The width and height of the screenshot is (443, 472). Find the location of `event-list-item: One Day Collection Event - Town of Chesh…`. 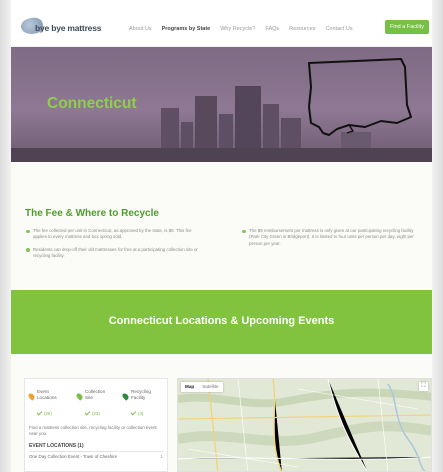

event-list-item: One Day Collection Event - Town of Chesh… is located at coordinates (96, 457).